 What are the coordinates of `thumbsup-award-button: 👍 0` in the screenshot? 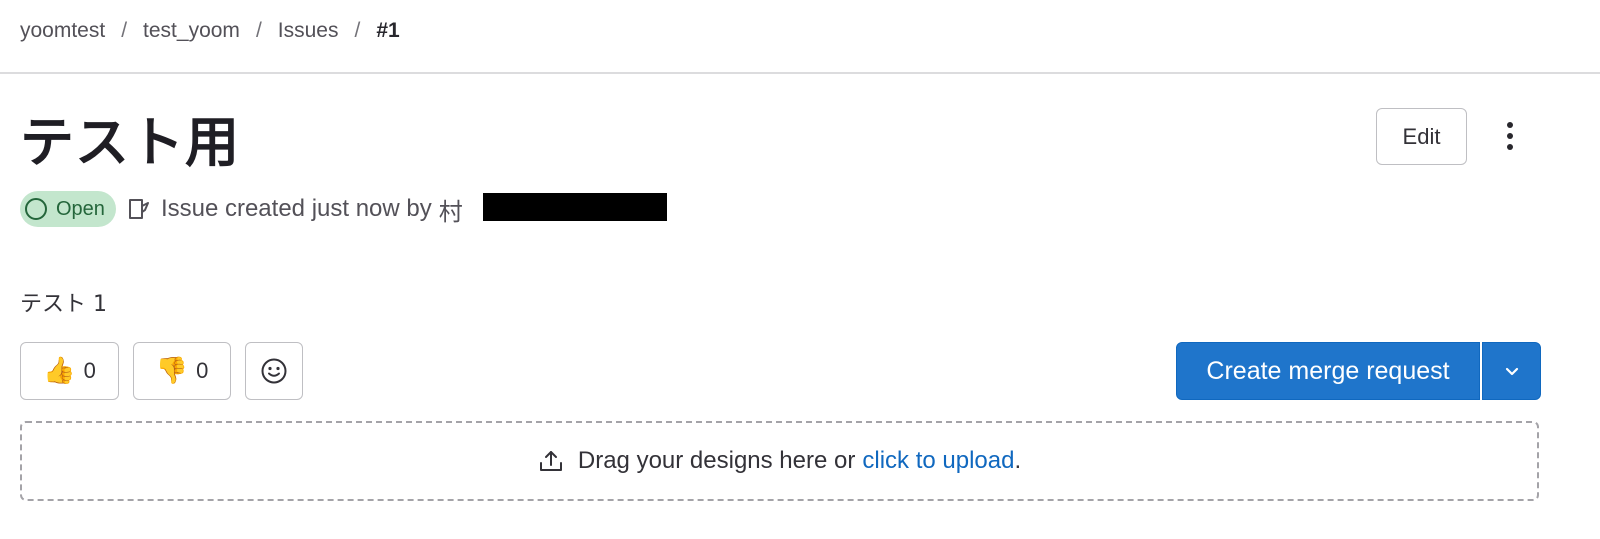 It's located at (69, 371).